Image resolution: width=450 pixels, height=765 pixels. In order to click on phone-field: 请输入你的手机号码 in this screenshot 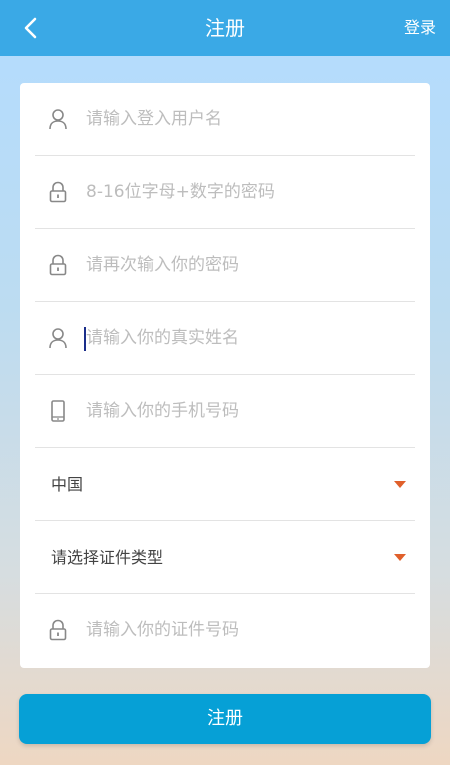, I will do `click(225, 411)`.